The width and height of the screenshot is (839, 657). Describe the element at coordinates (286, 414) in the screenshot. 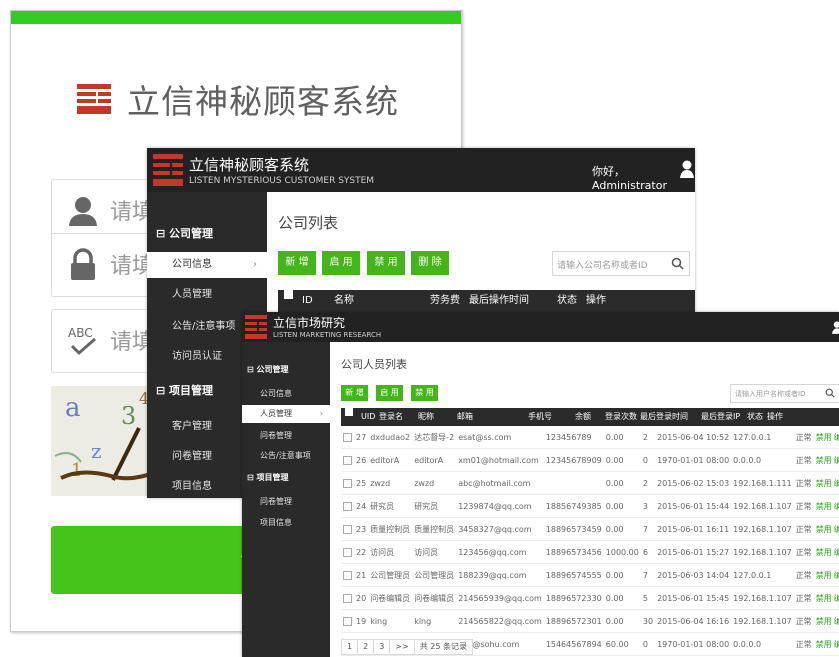

I see `sidebar-item-staff: 人员管理 ›` at that location.